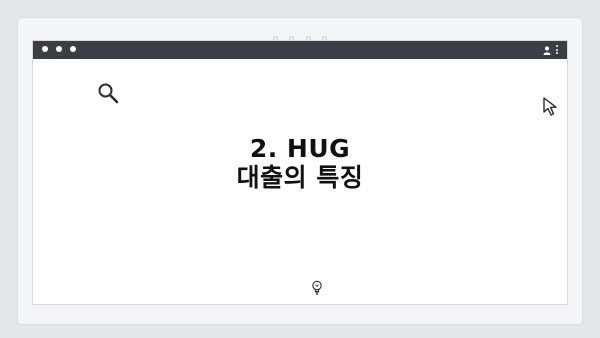  I want to click on kebab-menu-icon, so click(557, 50).